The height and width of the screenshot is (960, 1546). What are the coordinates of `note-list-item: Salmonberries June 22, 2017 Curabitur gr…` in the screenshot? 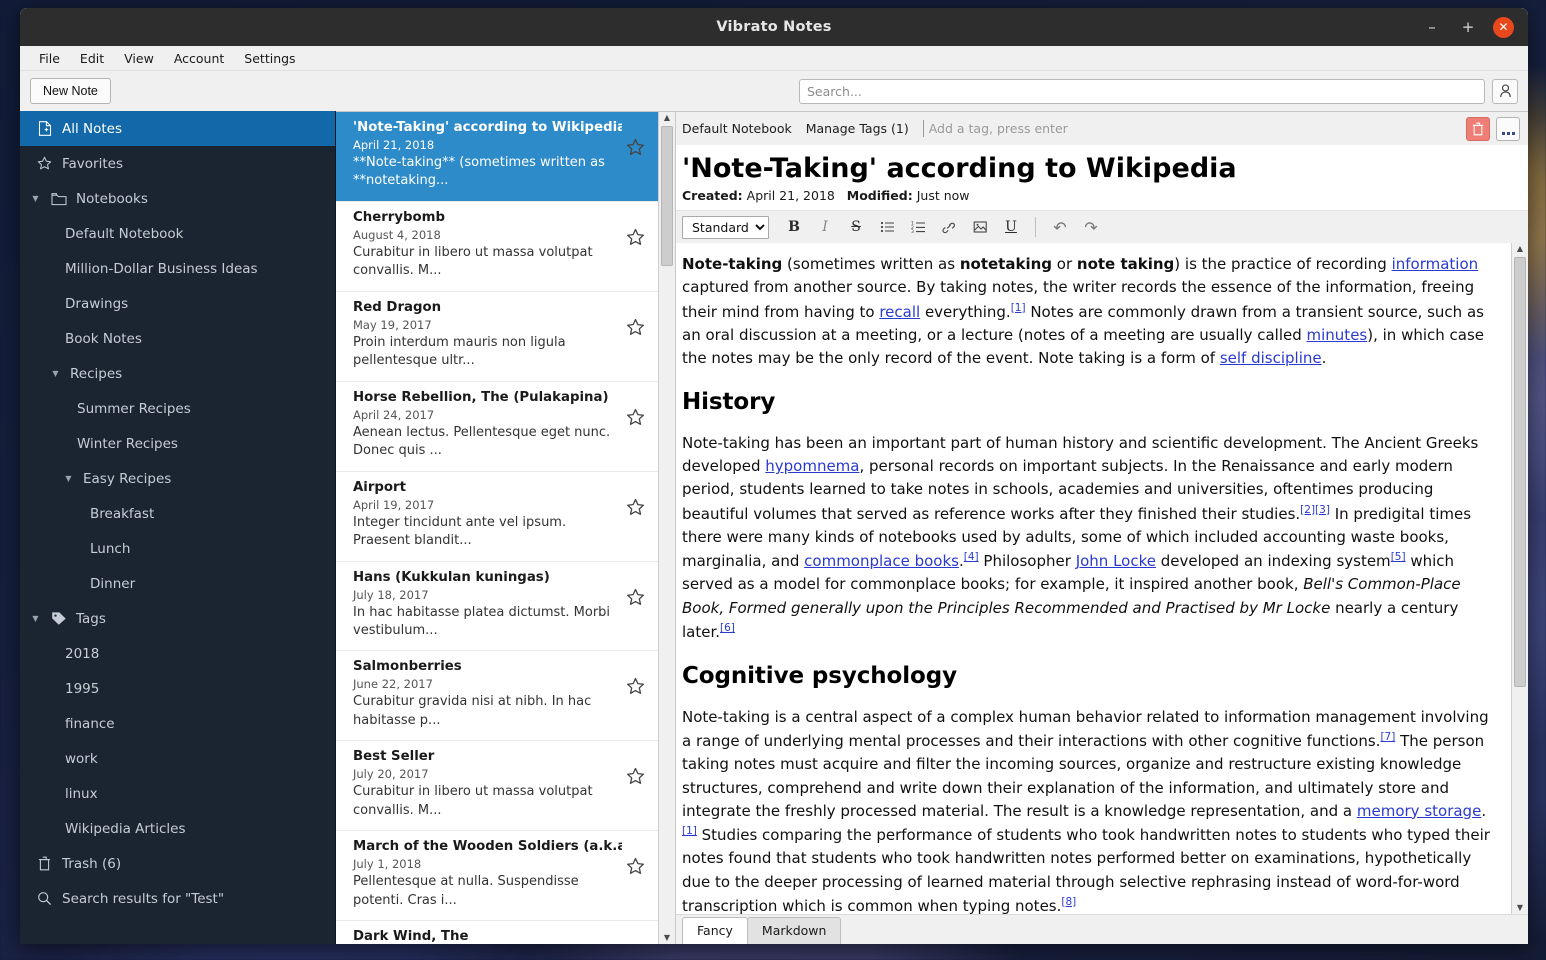 It's located at (497, 696).